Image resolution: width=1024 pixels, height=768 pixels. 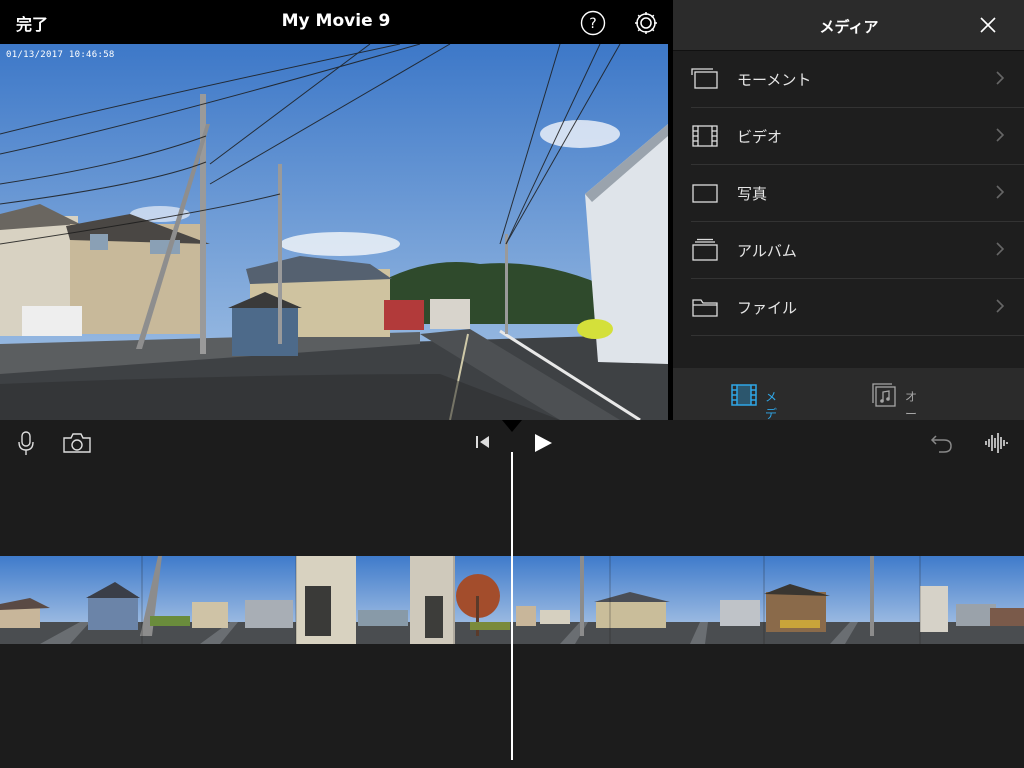 I want to click on media-header: メディア, so click(x=848, y=25).